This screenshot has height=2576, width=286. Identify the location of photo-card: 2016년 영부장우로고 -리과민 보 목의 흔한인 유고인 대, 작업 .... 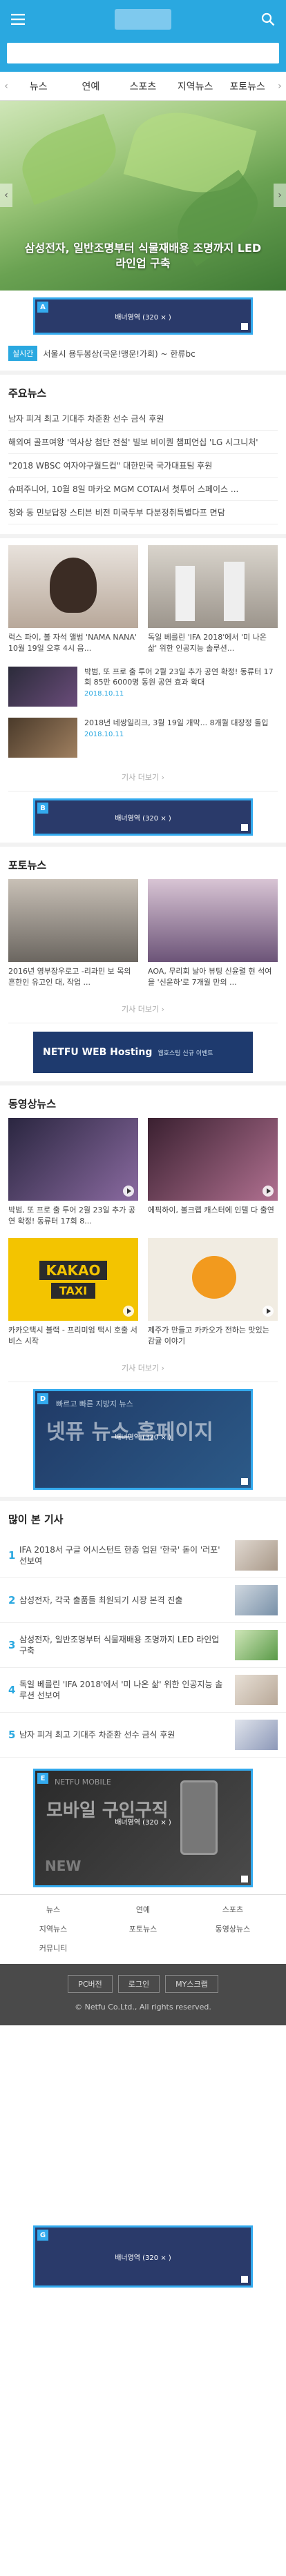
(73, 937).